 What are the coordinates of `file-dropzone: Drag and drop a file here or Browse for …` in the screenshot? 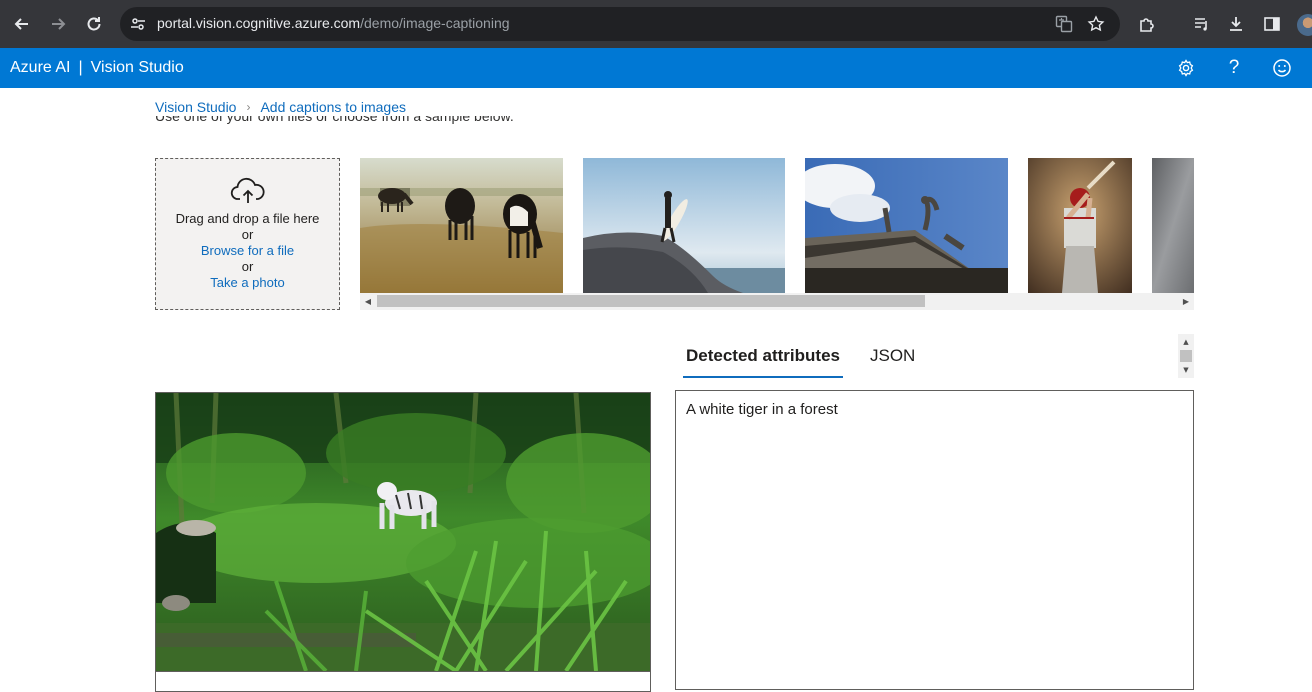 It's located at (247, 234).